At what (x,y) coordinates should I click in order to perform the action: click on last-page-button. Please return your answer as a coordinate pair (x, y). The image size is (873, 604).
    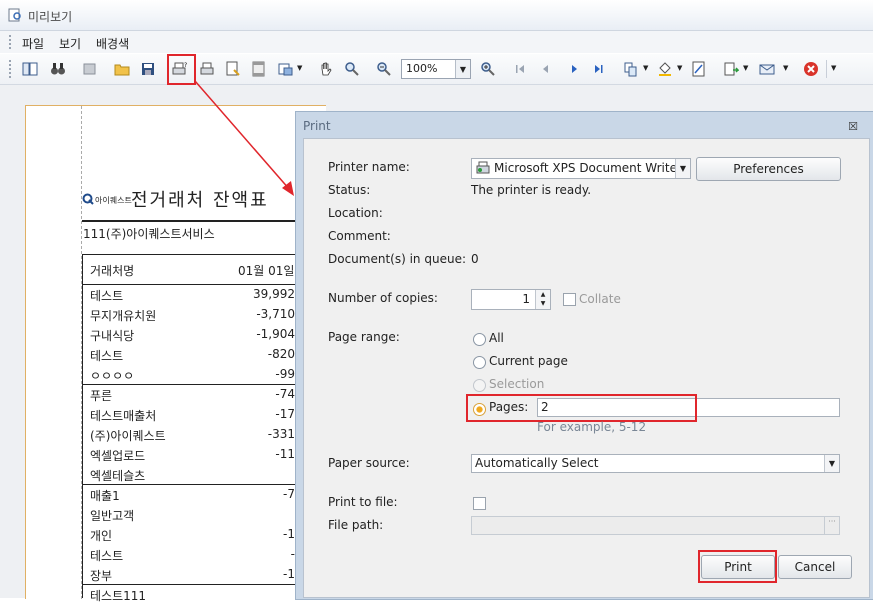
    Looking at the image, I should click on (599, 69).